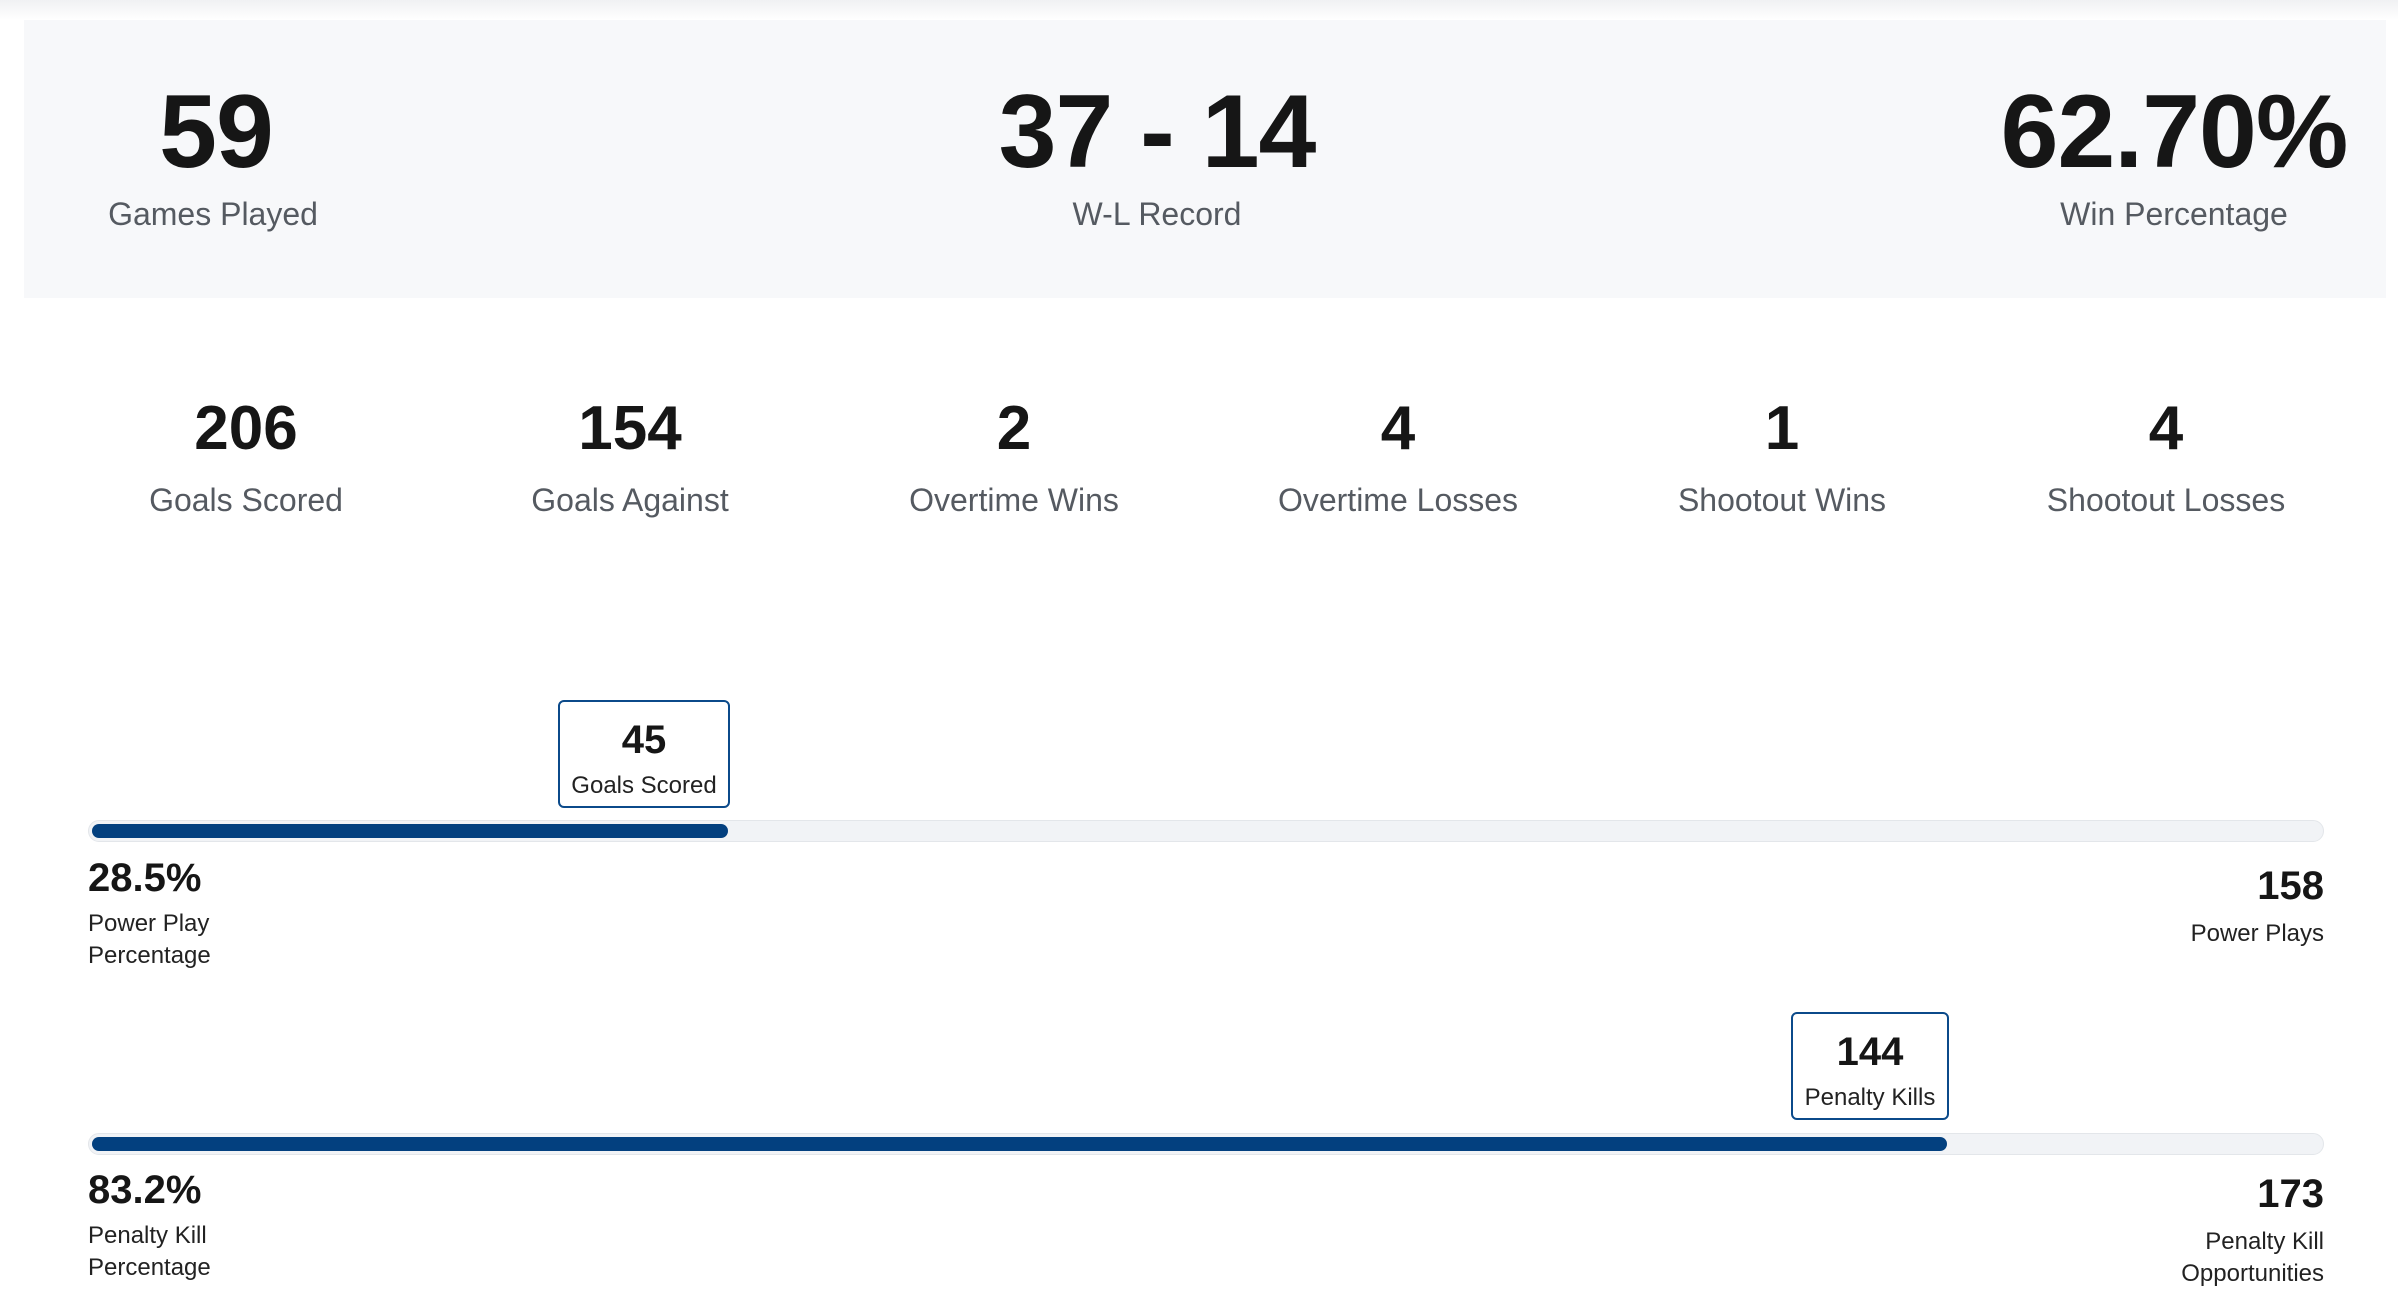  I want to click on stat-overtime-wins: 2 Overtime Wins, so click(1014, 458).